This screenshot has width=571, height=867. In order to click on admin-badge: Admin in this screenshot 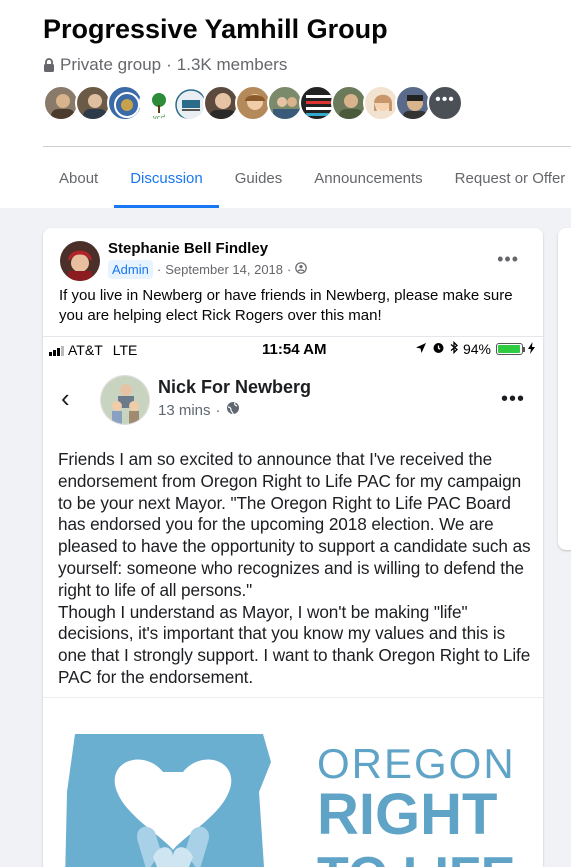, I will do `click(130, 269)`.